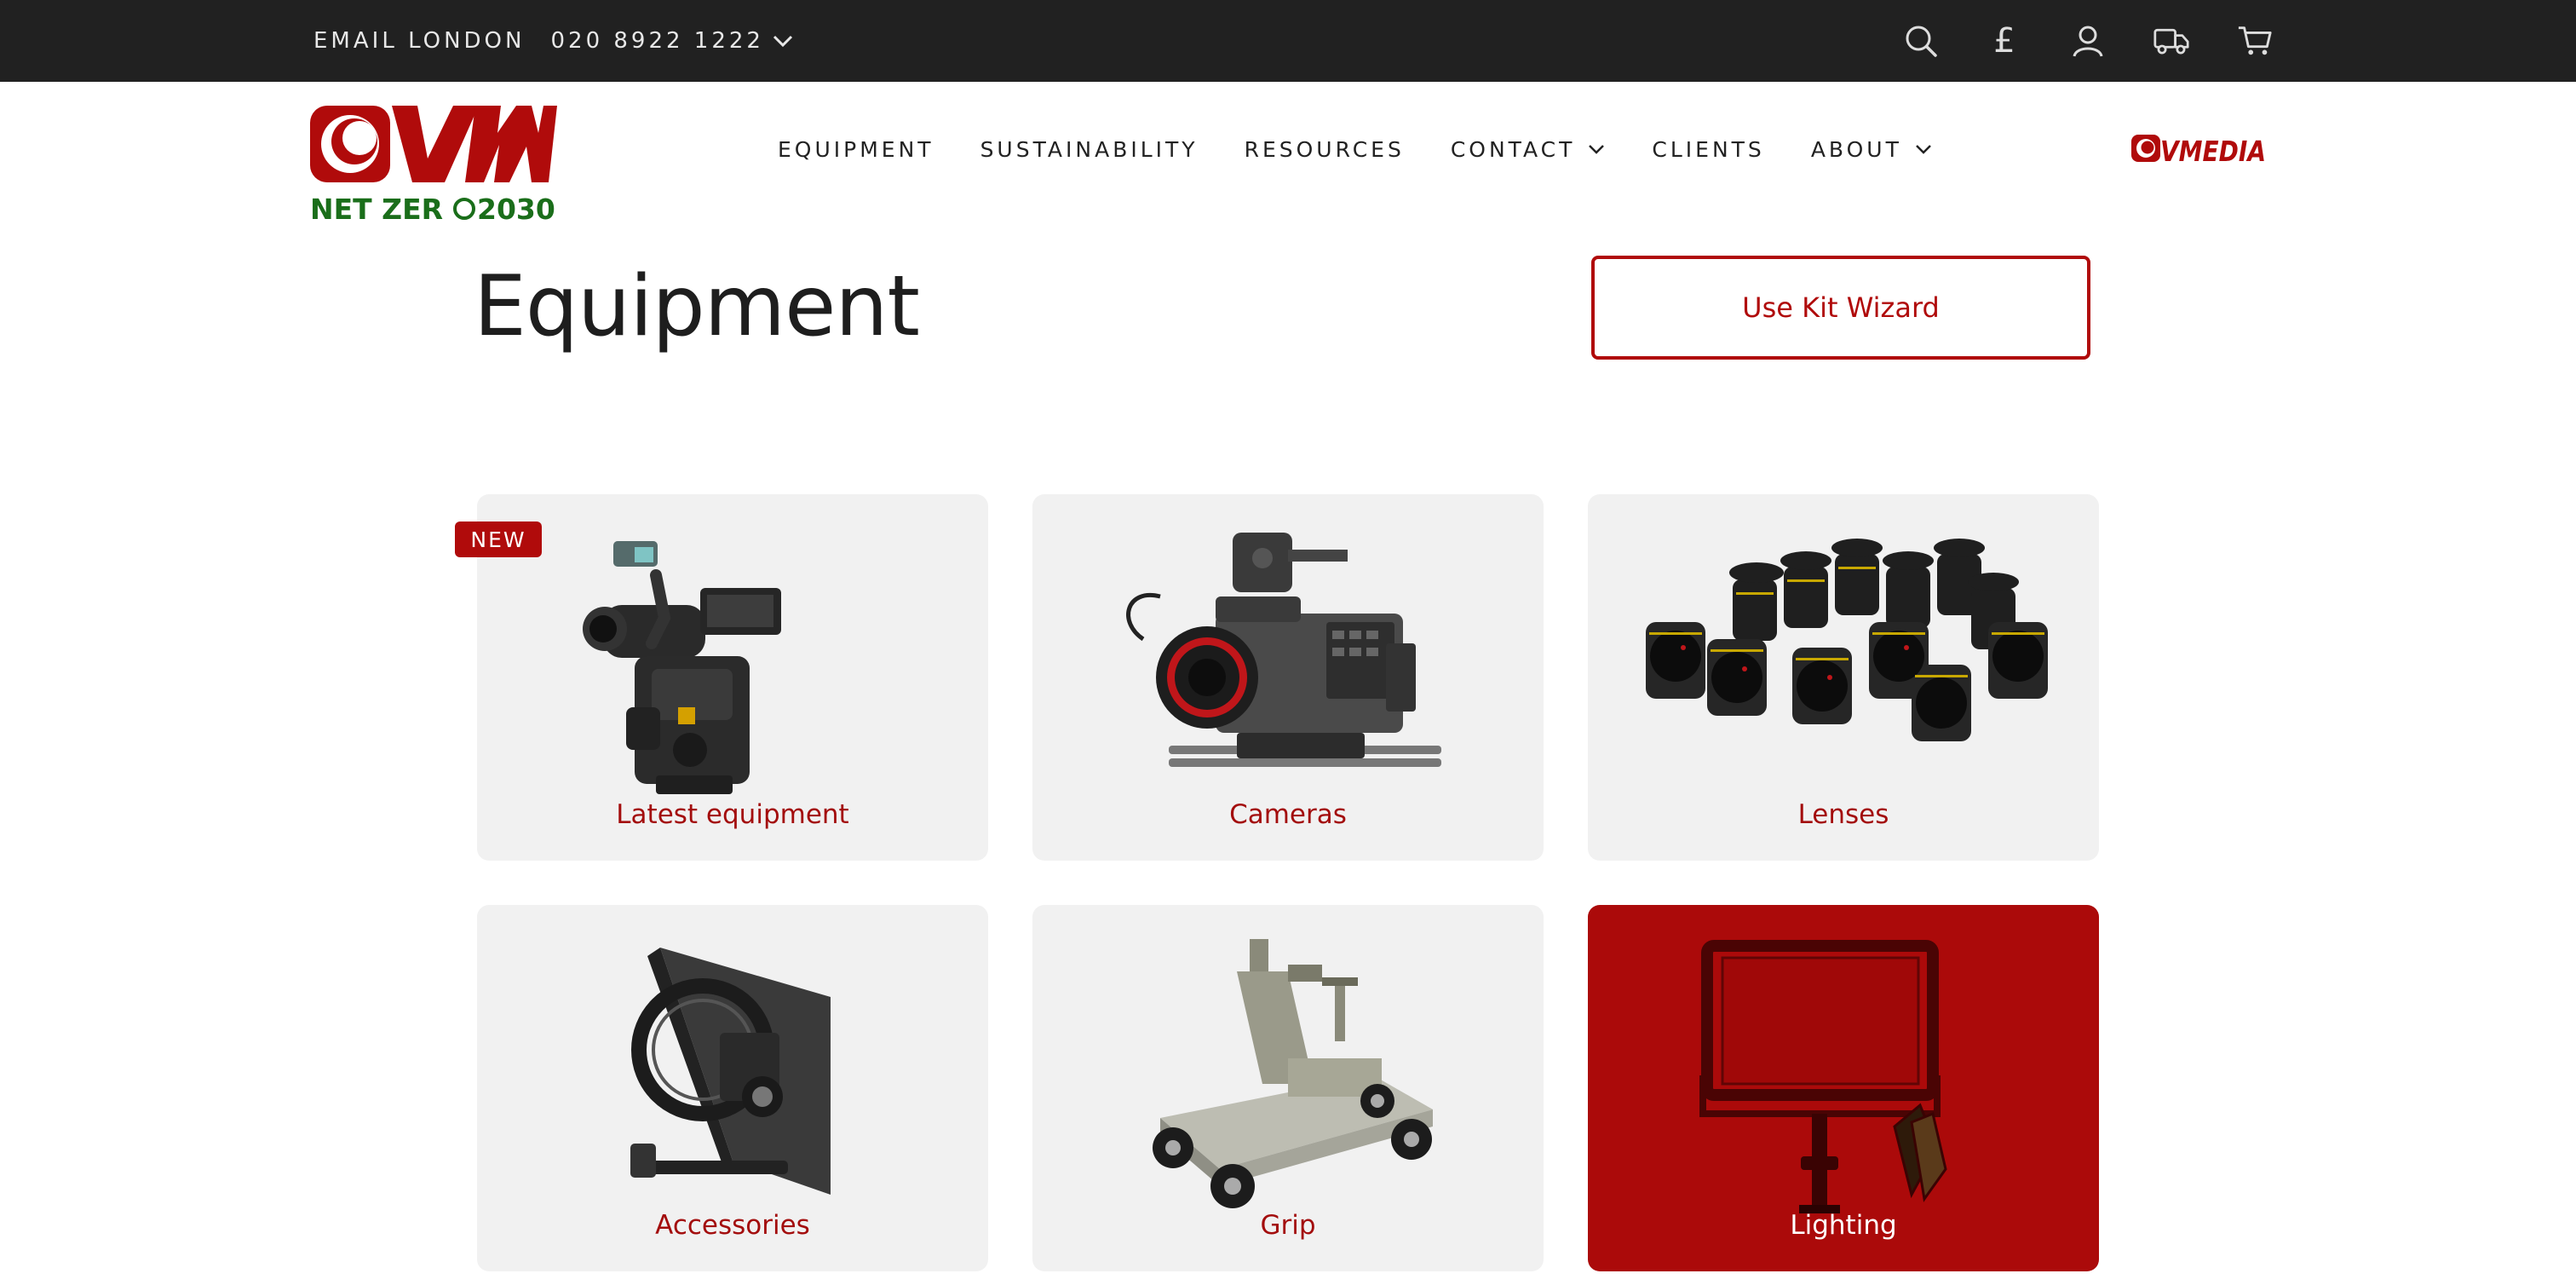 The height and width of the screenshot is (1285, 2576). Describe the element at coordinates (377, 209) in the screenshot. I see `svg-text: NET ZER` at that location.